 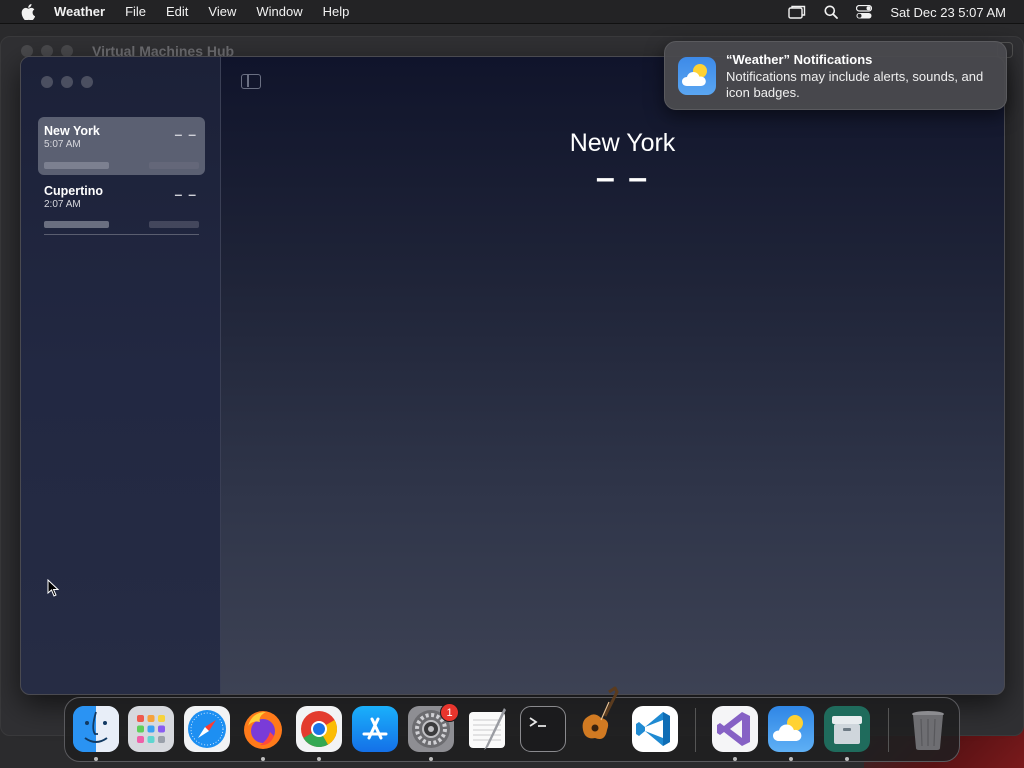 What do you see at coordinates (697, 76) in the screenshot?
I see `weather-app-icon` at bounding box center [697, 76].